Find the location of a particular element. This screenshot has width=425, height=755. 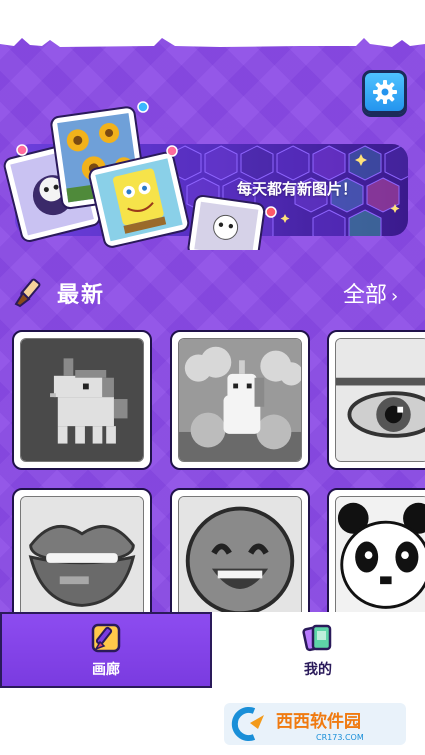

tab-gallery: 画廊 is located at coordinates (106, 650).